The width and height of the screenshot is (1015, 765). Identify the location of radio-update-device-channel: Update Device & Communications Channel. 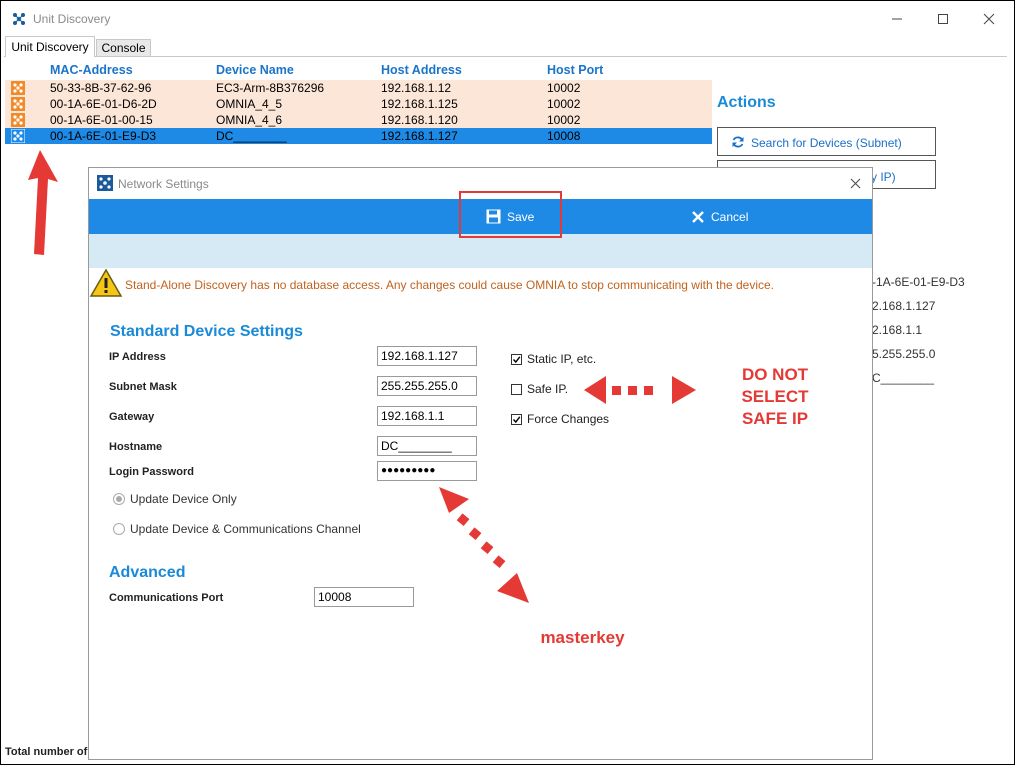
(237, 529).